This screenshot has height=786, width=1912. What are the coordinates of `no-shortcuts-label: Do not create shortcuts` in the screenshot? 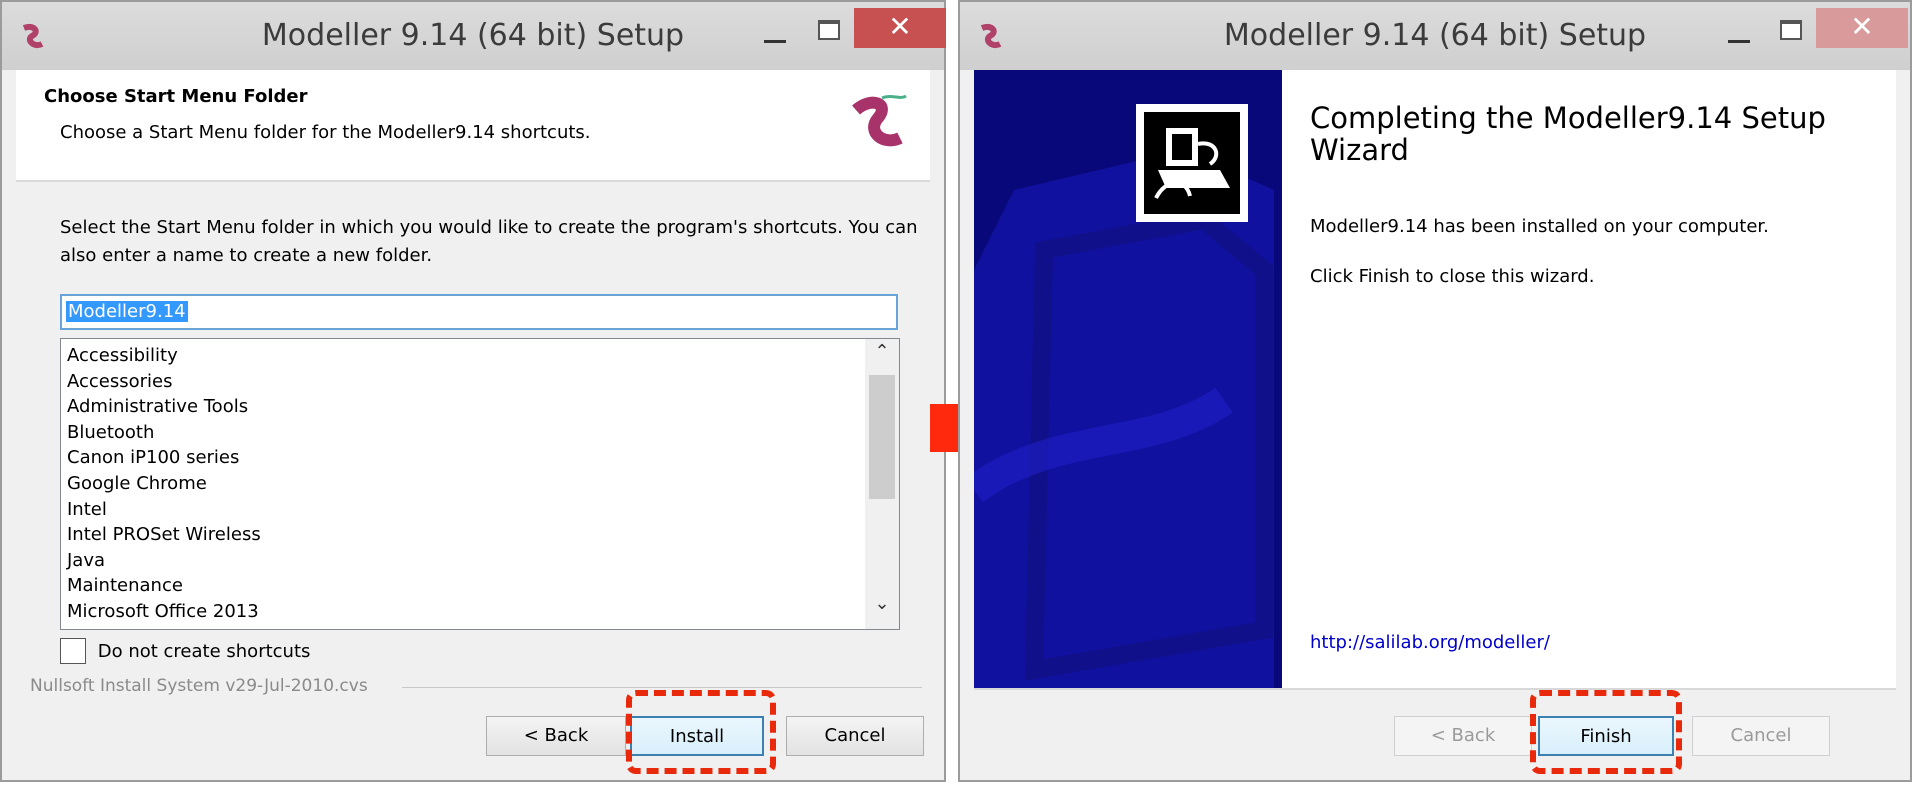 It's located at (204, 651).